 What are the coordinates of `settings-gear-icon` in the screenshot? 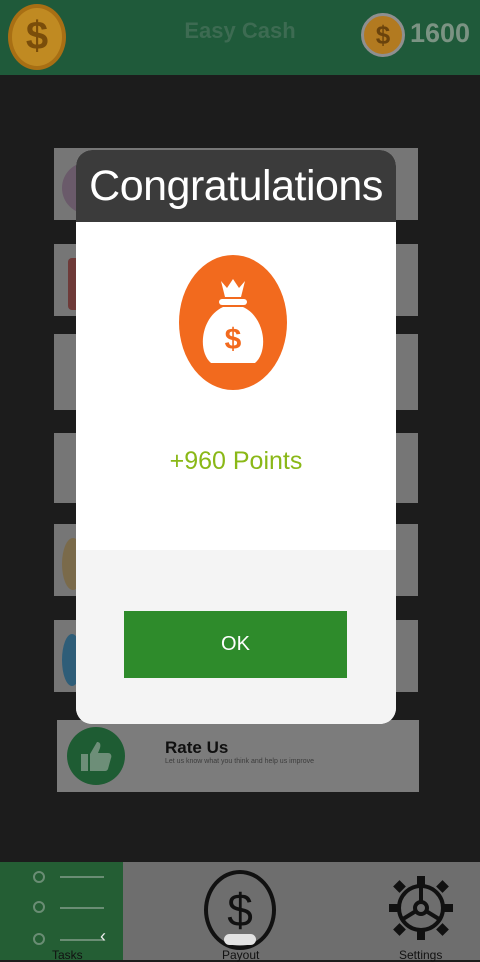 It's located at (421, 908).